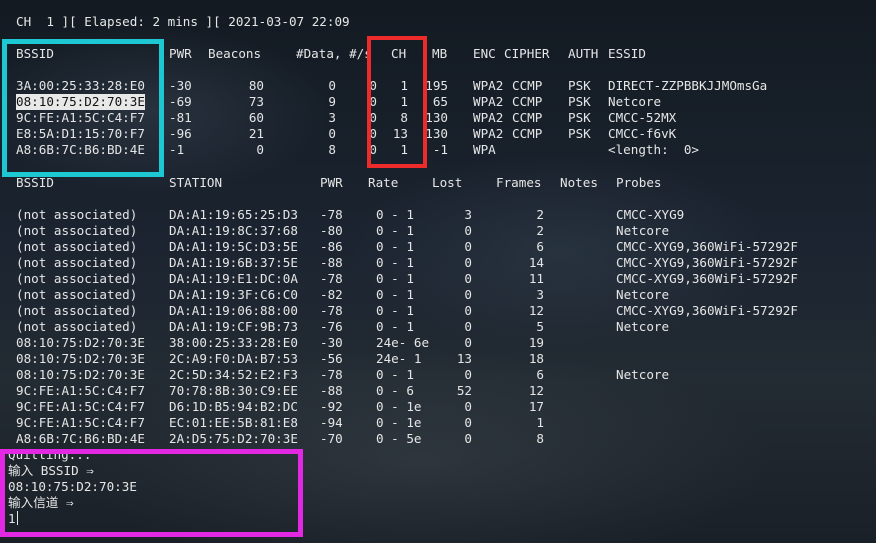 The height and width of the screenshot is (543, 876). I want to click on station-frames: 14, so click(536, 262).